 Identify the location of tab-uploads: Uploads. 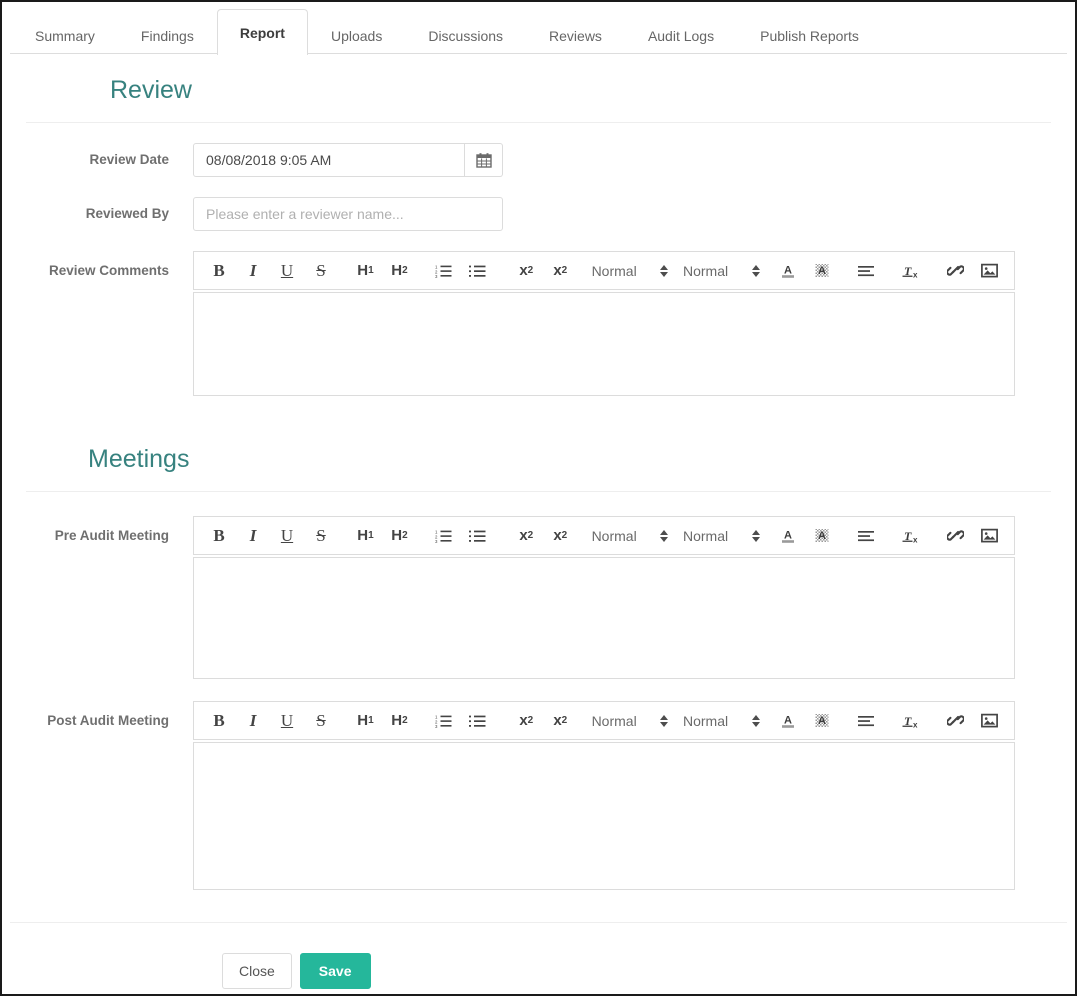
(356, 35).